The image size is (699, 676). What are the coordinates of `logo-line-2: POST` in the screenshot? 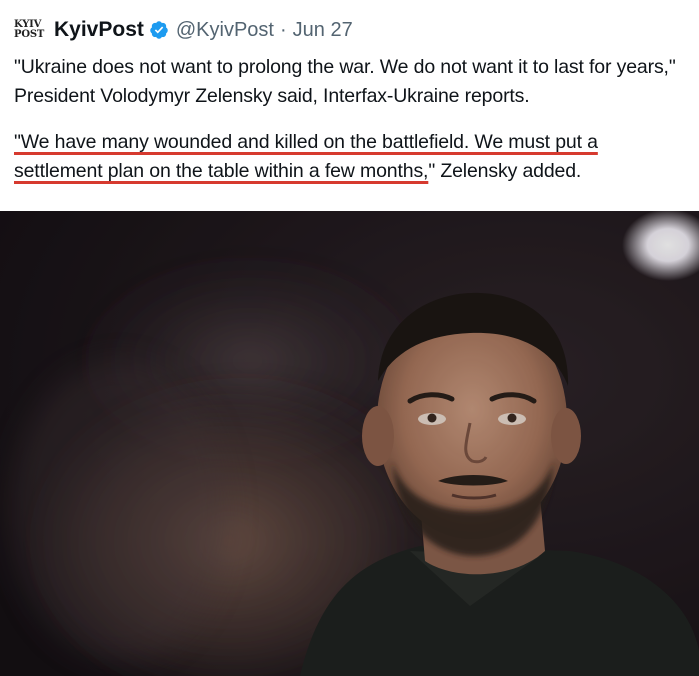 It's located at (29, 34).